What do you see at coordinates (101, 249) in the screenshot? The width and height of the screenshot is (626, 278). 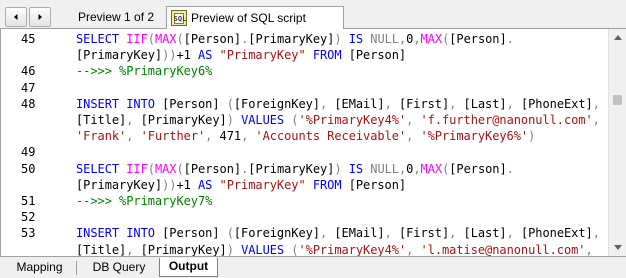 I see `code-token: [Title]` at bounding box center [101, 249].